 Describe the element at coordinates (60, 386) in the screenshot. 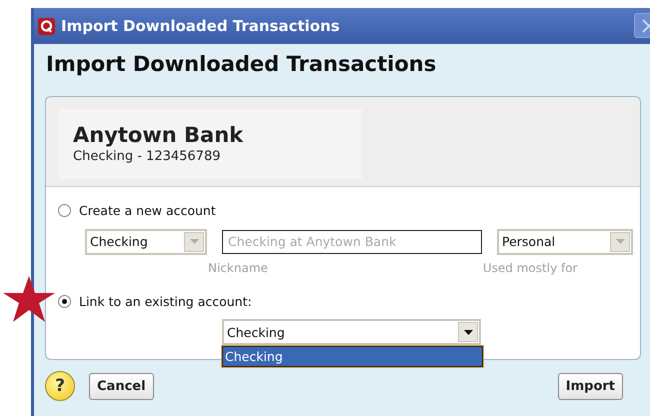

I see `help-button: ?` at that location.